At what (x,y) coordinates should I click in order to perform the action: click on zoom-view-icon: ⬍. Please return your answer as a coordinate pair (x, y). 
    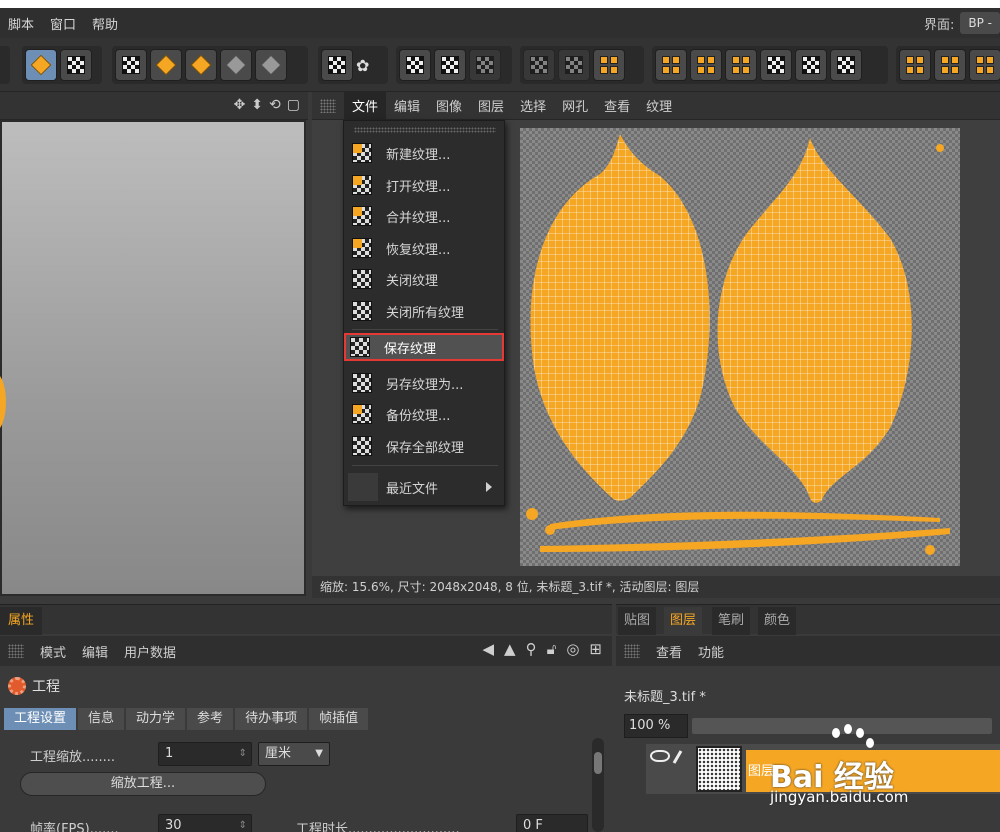
    Looking at the image, I should click on (257, 105).